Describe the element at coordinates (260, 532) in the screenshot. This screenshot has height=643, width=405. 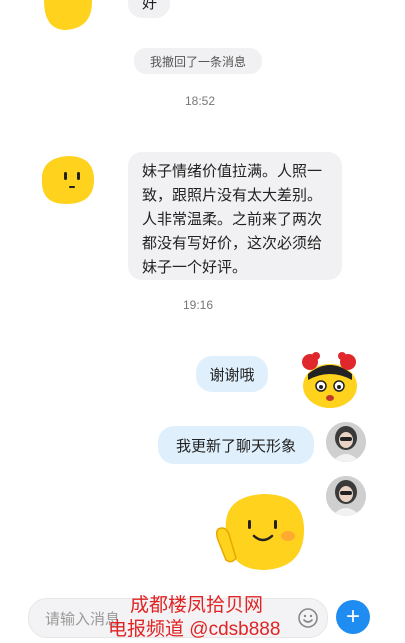
I see `smile-sticker` at that location.